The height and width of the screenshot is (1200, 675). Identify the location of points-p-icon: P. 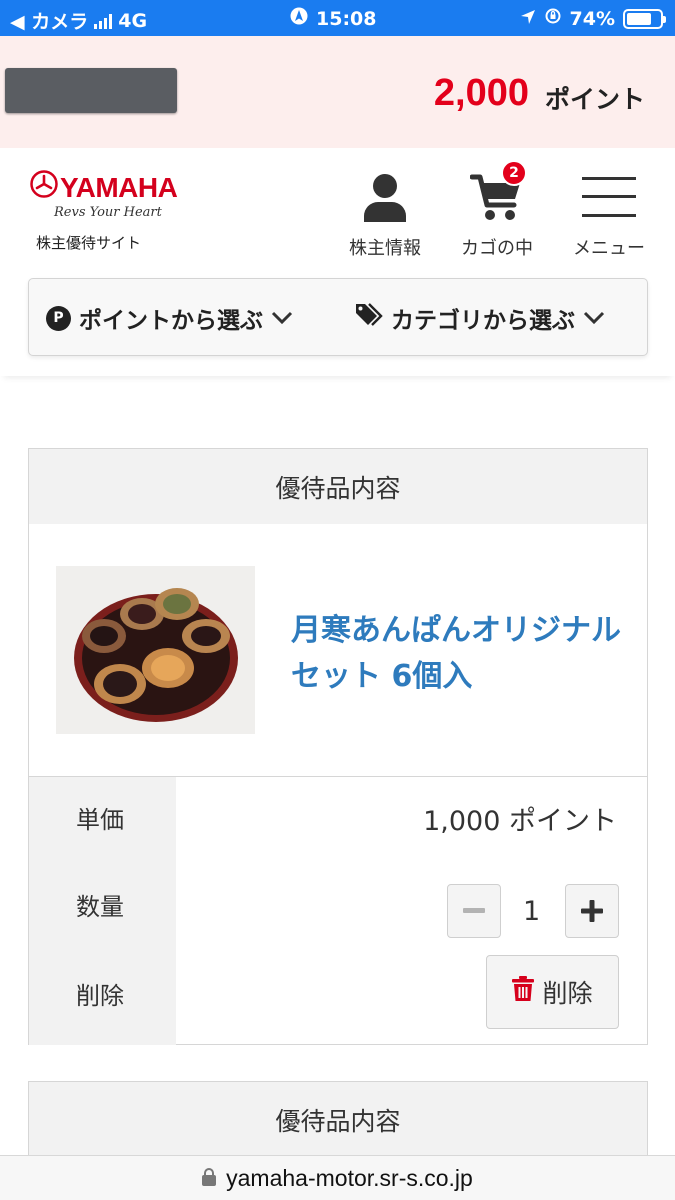
(58, 318).